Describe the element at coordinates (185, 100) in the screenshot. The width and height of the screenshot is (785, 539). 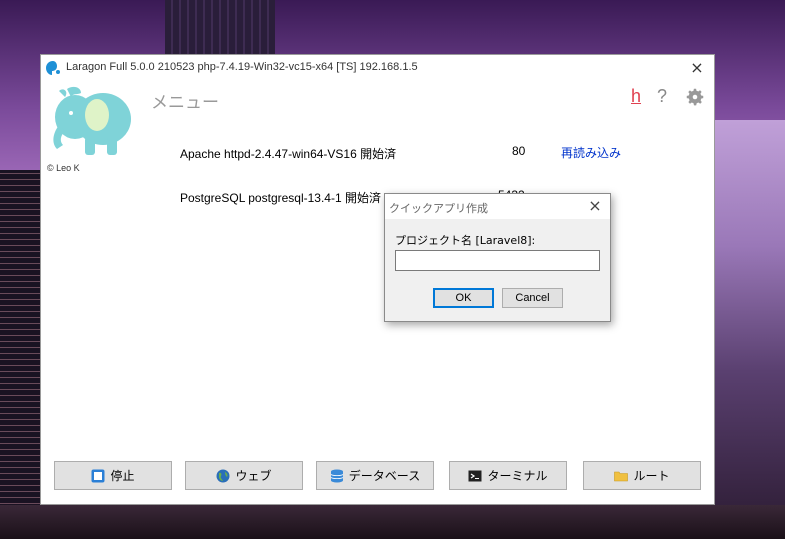
I see `menu-title: メニュー` at that location.